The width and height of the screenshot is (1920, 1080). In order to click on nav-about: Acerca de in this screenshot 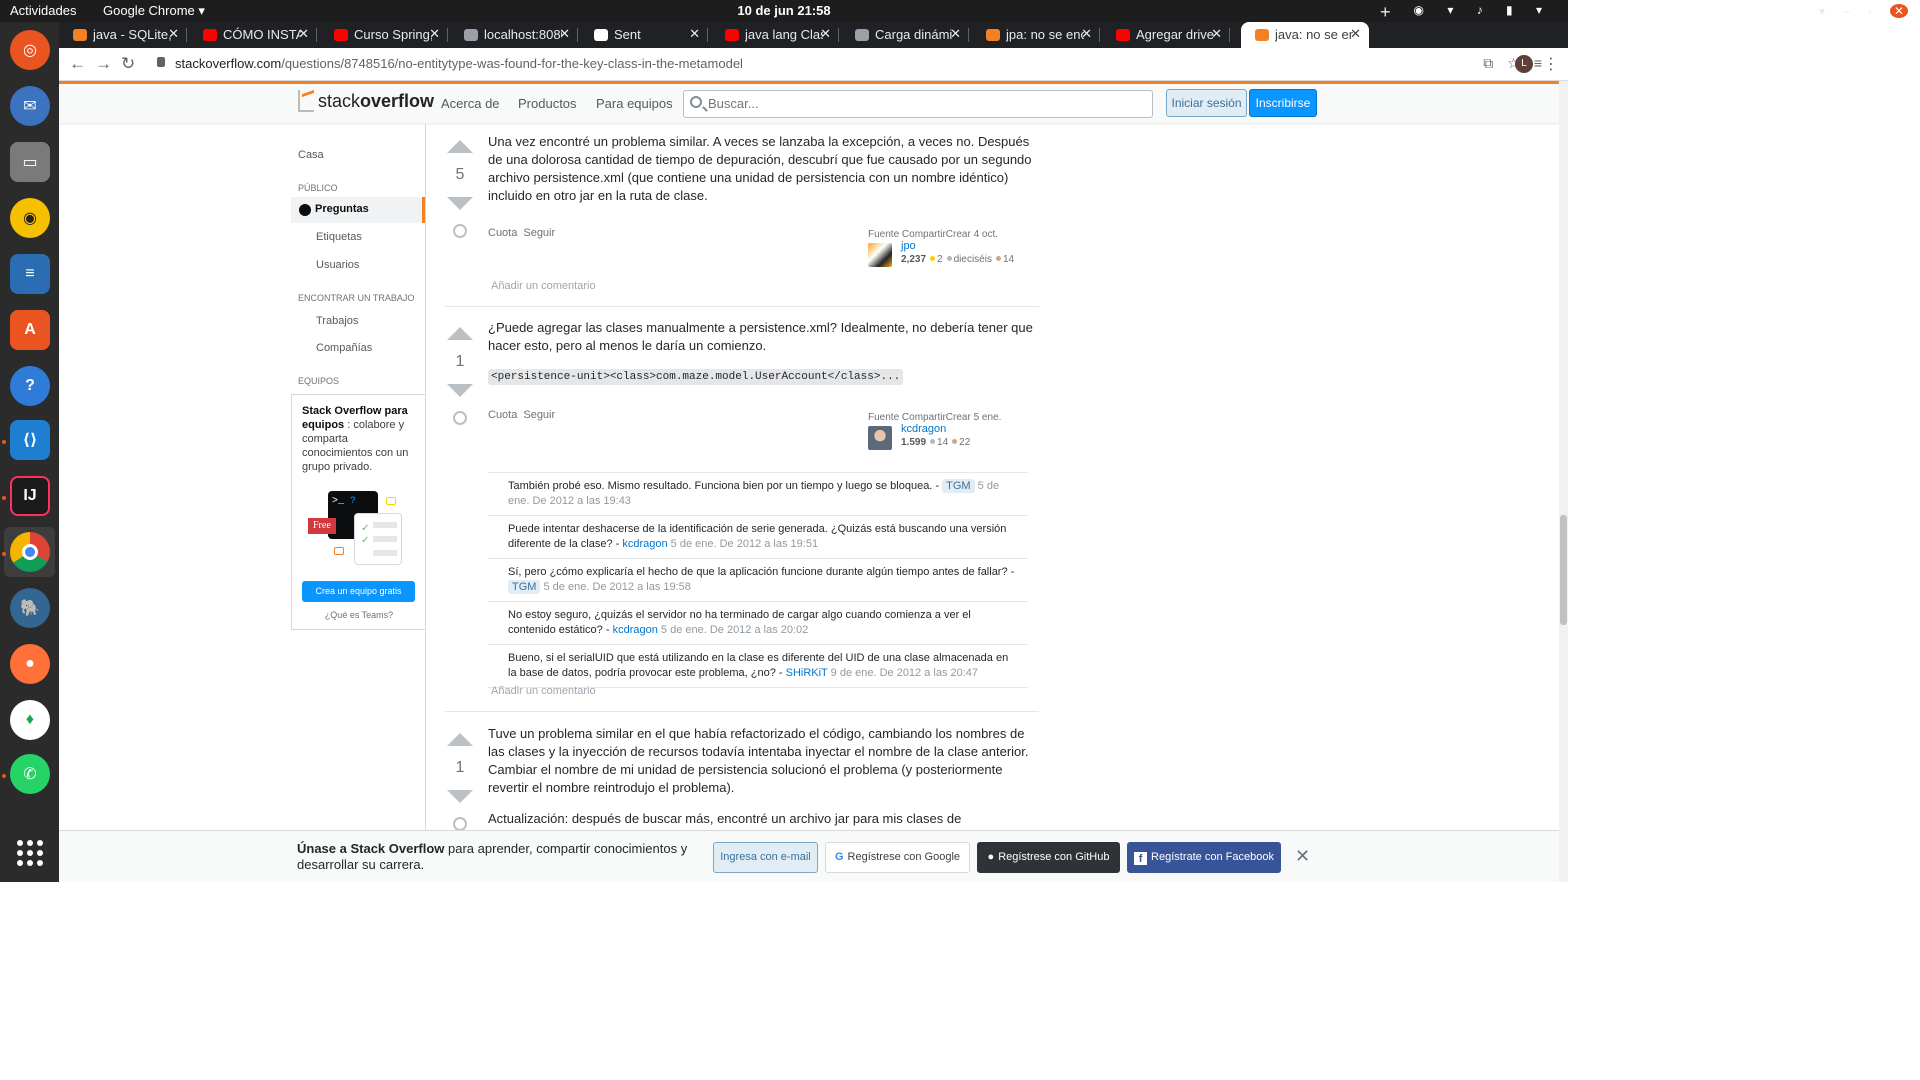, I will do `click(470, 103)`.